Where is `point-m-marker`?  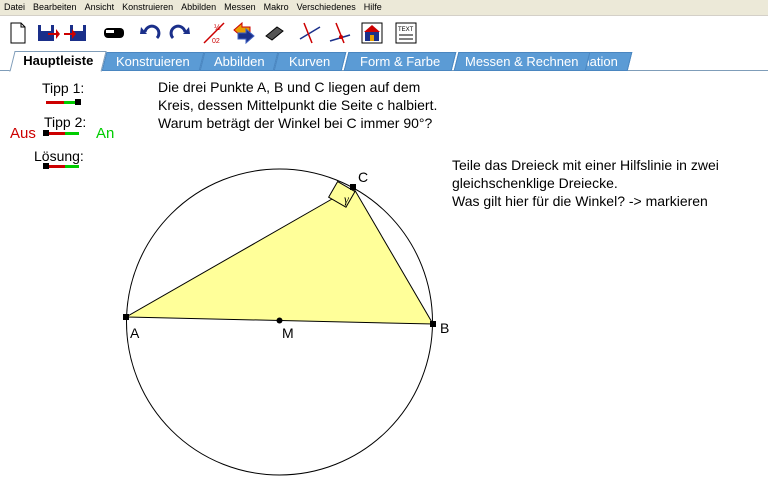 point-m-marker is located at coordinates (279, 320).